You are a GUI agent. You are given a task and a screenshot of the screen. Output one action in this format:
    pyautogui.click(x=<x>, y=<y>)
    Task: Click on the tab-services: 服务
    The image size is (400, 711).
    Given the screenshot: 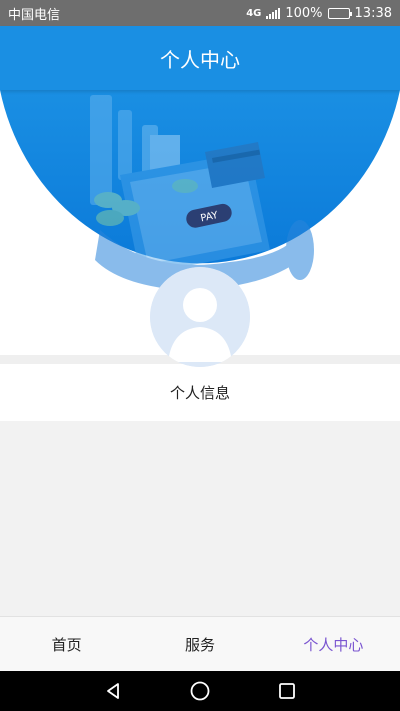 What is the action you would take?
    pyautogui.click(x=199, y=644)
    